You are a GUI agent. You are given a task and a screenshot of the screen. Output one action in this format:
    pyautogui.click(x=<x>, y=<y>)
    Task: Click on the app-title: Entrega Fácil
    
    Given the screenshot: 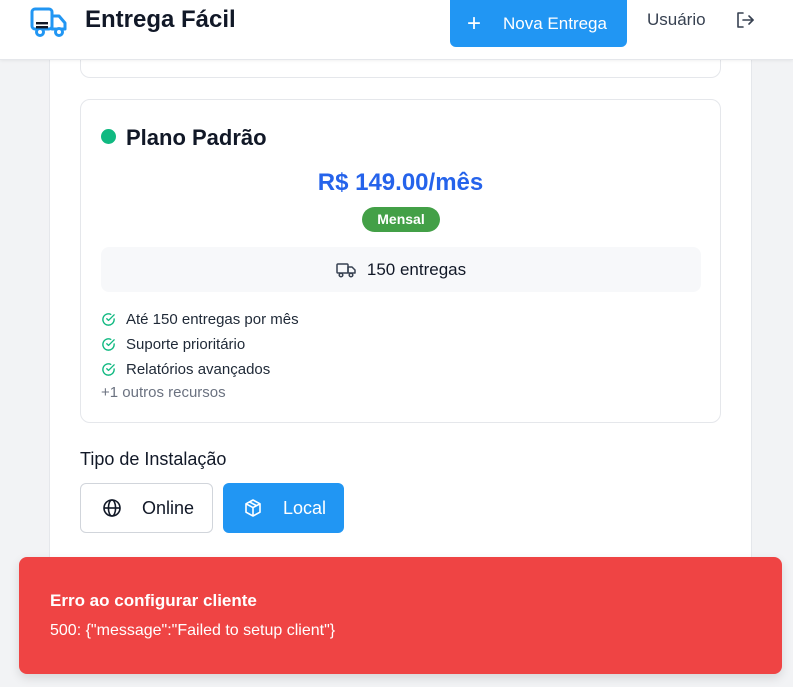 What is the action you would take?
    pyautogui.click(x=160, y=19)
    